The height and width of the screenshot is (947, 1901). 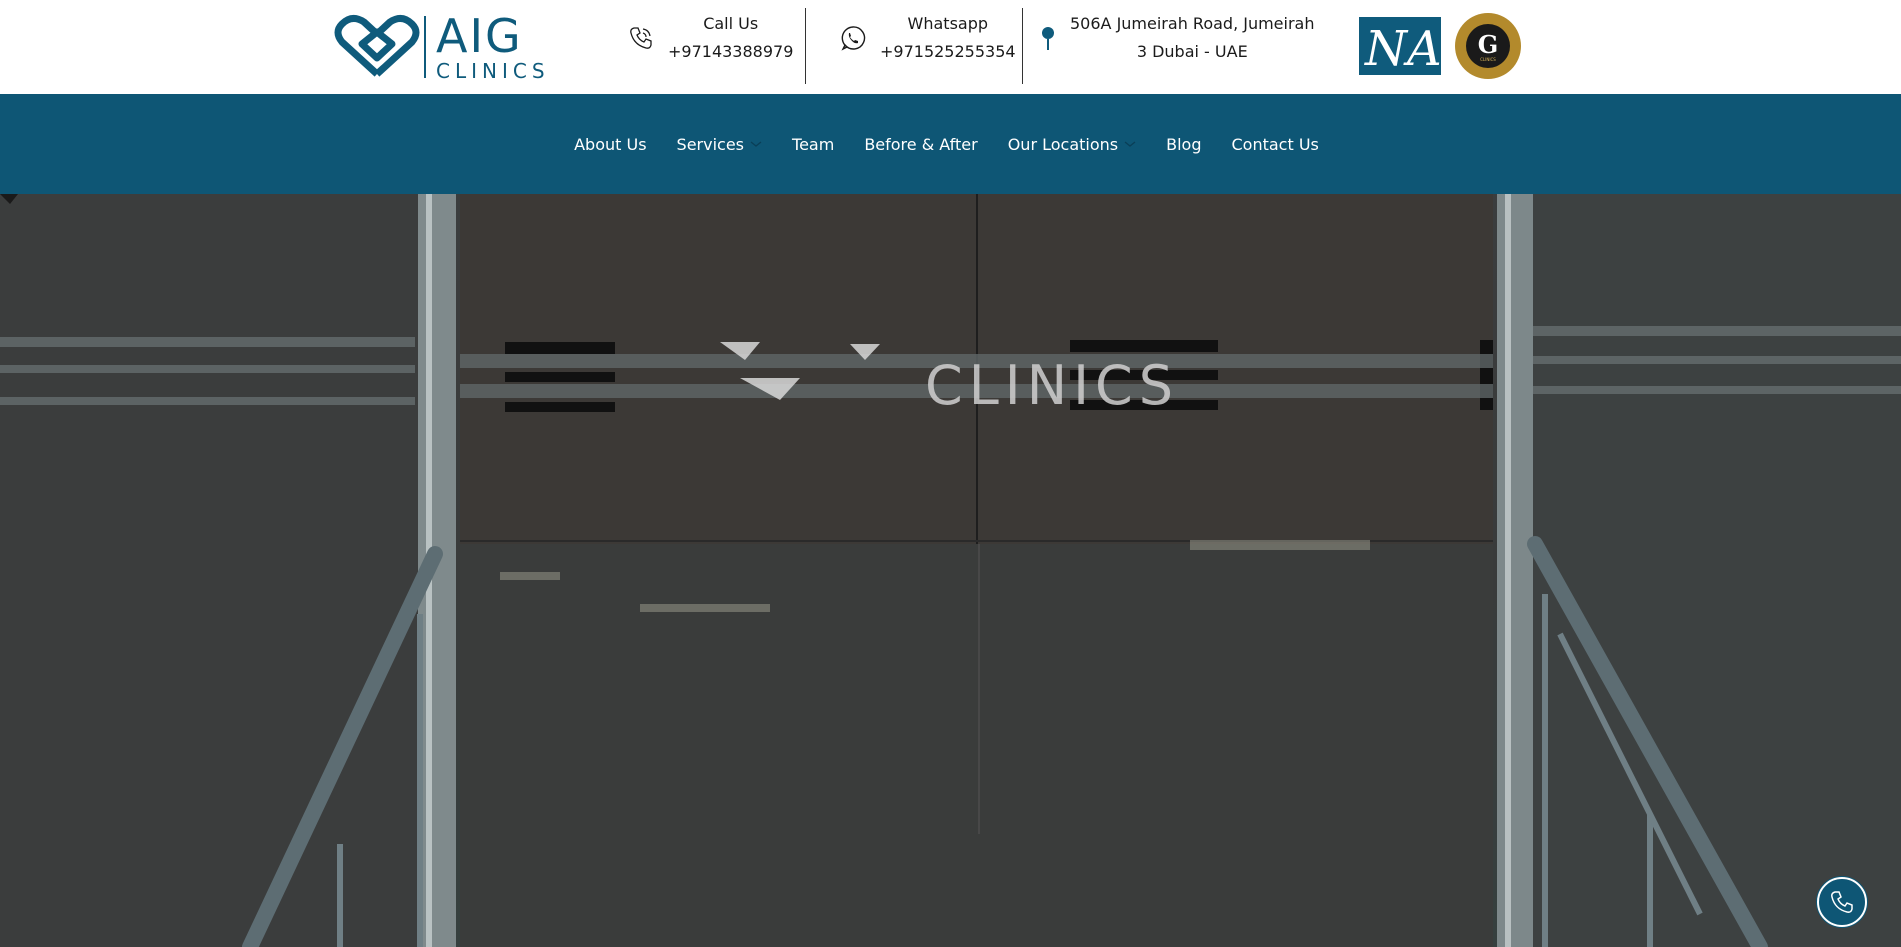 I want to click on nav-item-label: Contact Us, so click(x=1275, y=144).